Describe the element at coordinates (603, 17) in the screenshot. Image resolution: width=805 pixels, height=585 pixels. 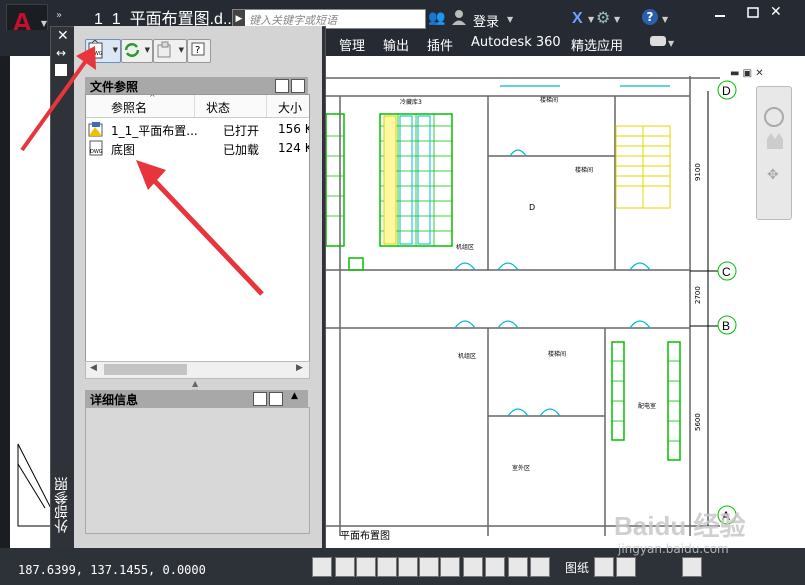
I see `a360-icon: ⚙` at that location.